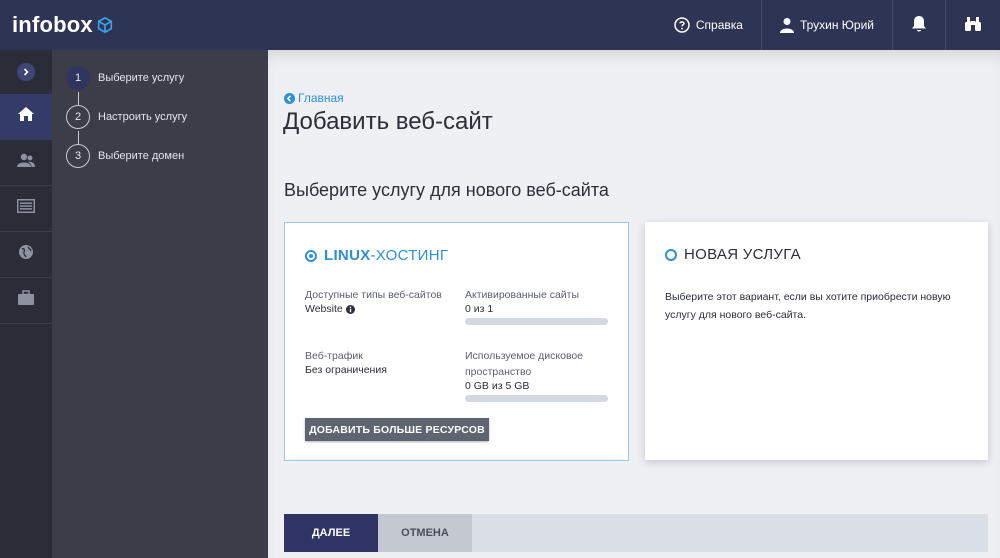  What do you see at coordinates (289, 98) in the screenshot?
I see `arrow-left-circle-icon` at bounding box center [289, 98].